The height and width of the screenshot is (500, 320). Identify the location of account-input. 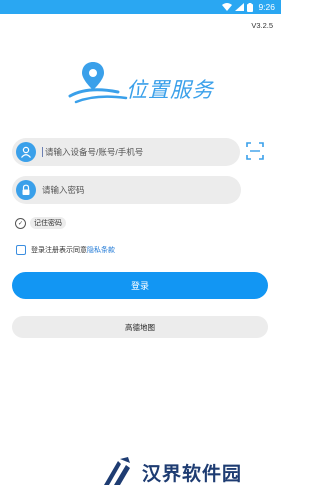
(133, 152).